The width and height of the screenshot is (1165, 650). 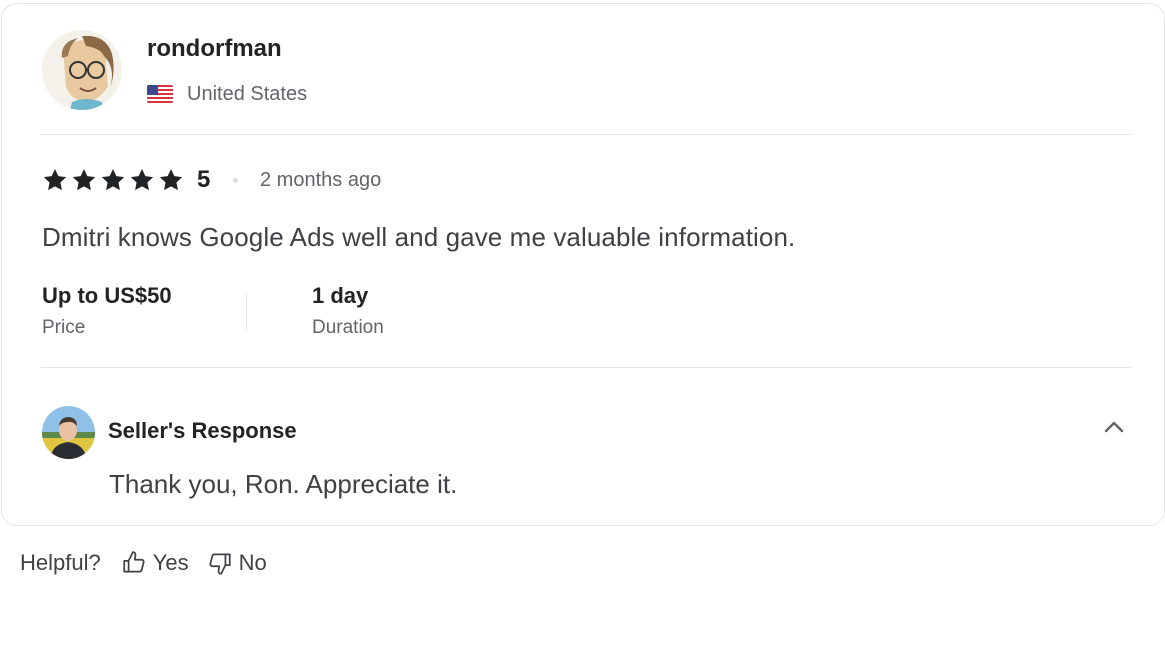 I want to click on duration-value: 1 day, so click(x=340, y=295).